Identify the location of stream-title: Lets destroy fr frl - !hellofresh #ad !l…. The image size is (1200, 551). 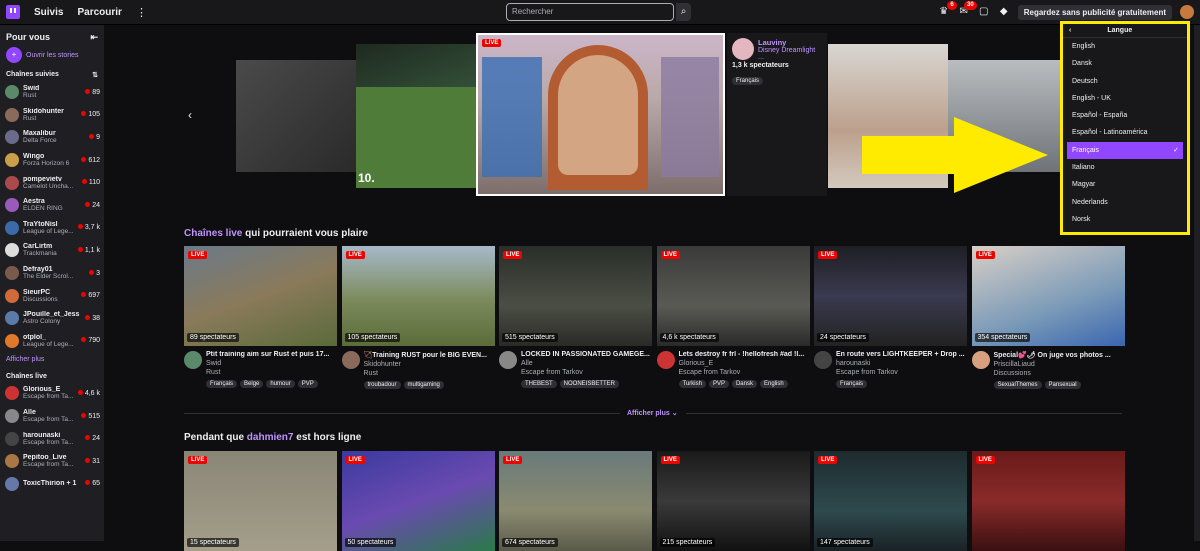
(744, 354).